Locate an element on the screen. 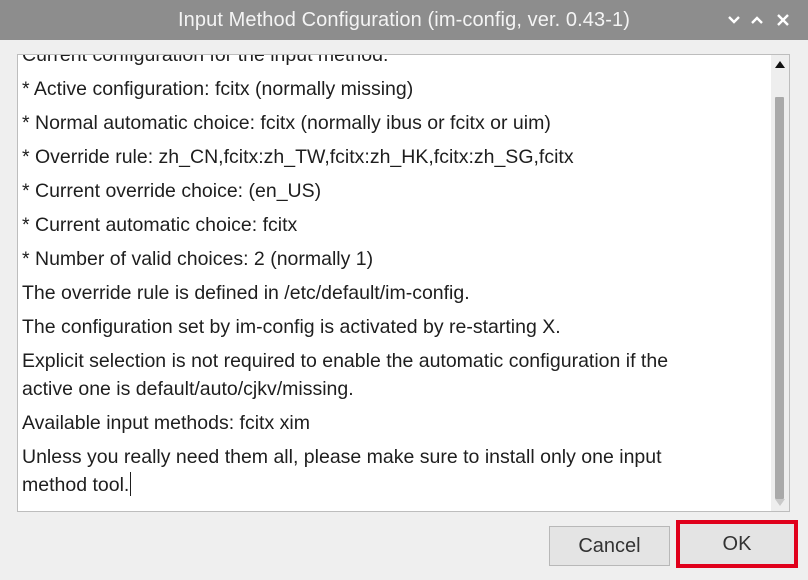 The image size is (808, 580). ok-button-label: OK is located at coordinates (737, 543).